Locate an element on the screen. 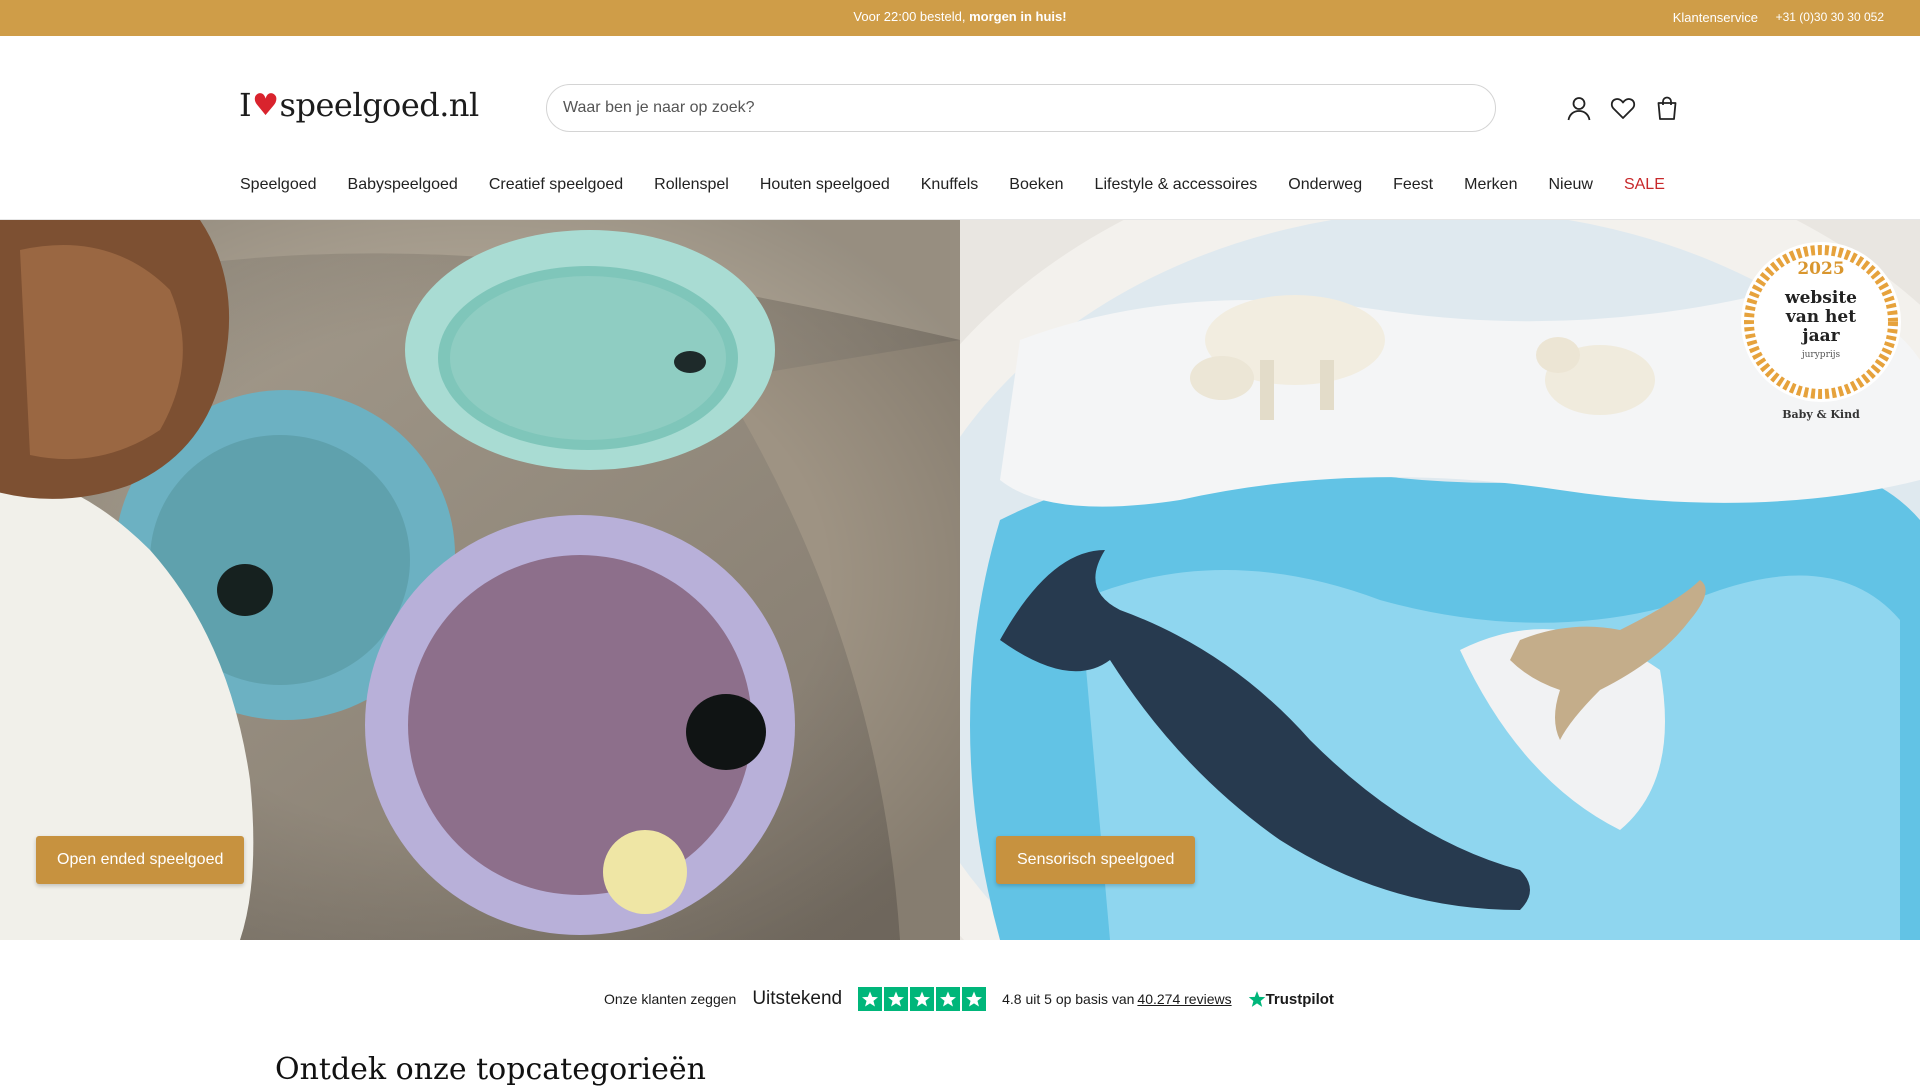 The width and height of the screenshot is (1920, 1087). open-ended-button: Open ended speelgoed is located at coordinates (140, 860).